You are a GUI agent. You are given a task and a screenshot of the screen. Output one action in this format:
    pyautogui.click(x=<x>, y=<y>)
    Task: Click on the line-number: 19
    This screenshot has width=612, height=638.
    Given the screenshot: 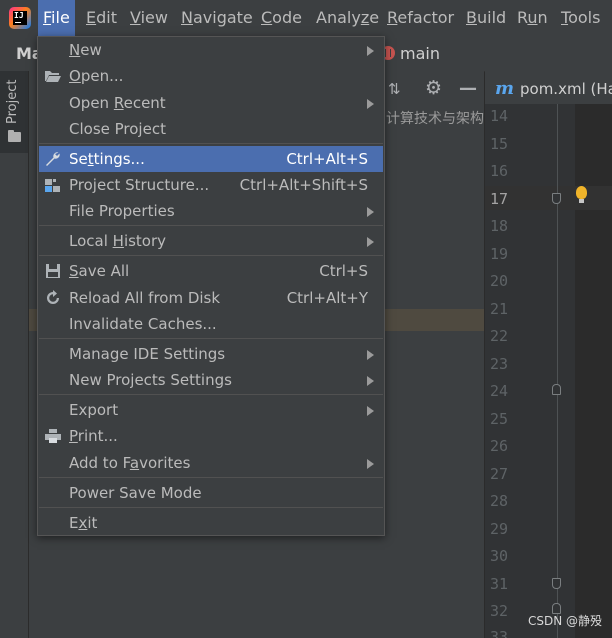 What is the action you would take?
    pyautogui.click(x=499, y=254)
    